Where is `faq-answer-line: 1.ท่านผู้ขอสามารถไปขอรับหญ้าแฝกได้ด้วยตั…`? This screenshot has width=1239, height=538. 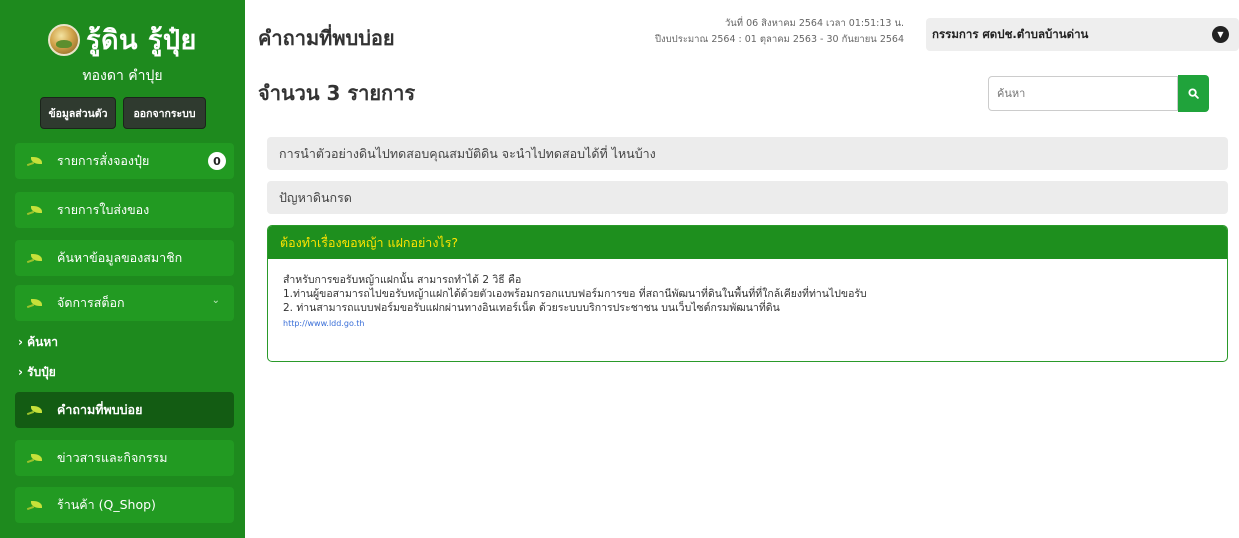 faq-answer-line: 1.ท่านผู้ขอสามารถไปขอรับหญ้าแฝกได้ด้วยตั… is located at coordinates (575, 294).